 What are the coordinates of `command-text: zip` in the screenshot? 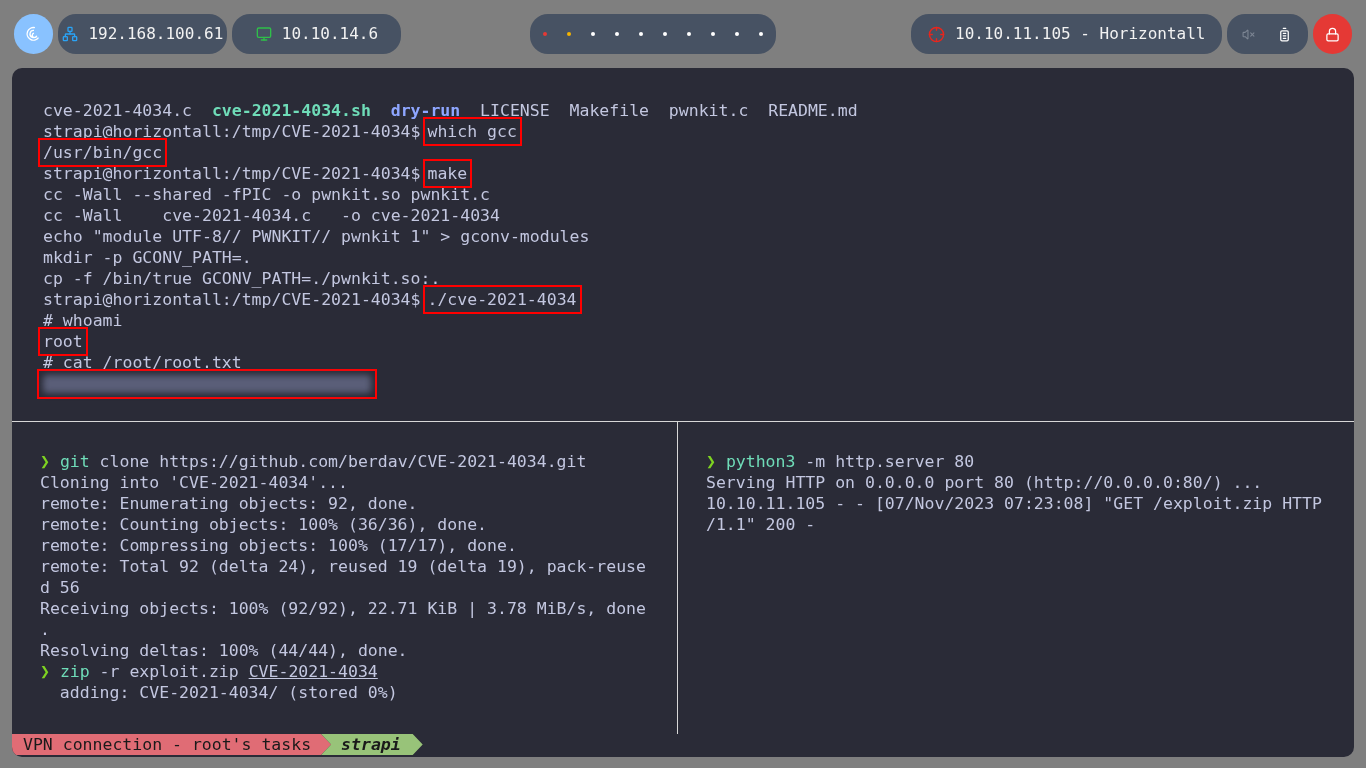 It's located at (74, 671).